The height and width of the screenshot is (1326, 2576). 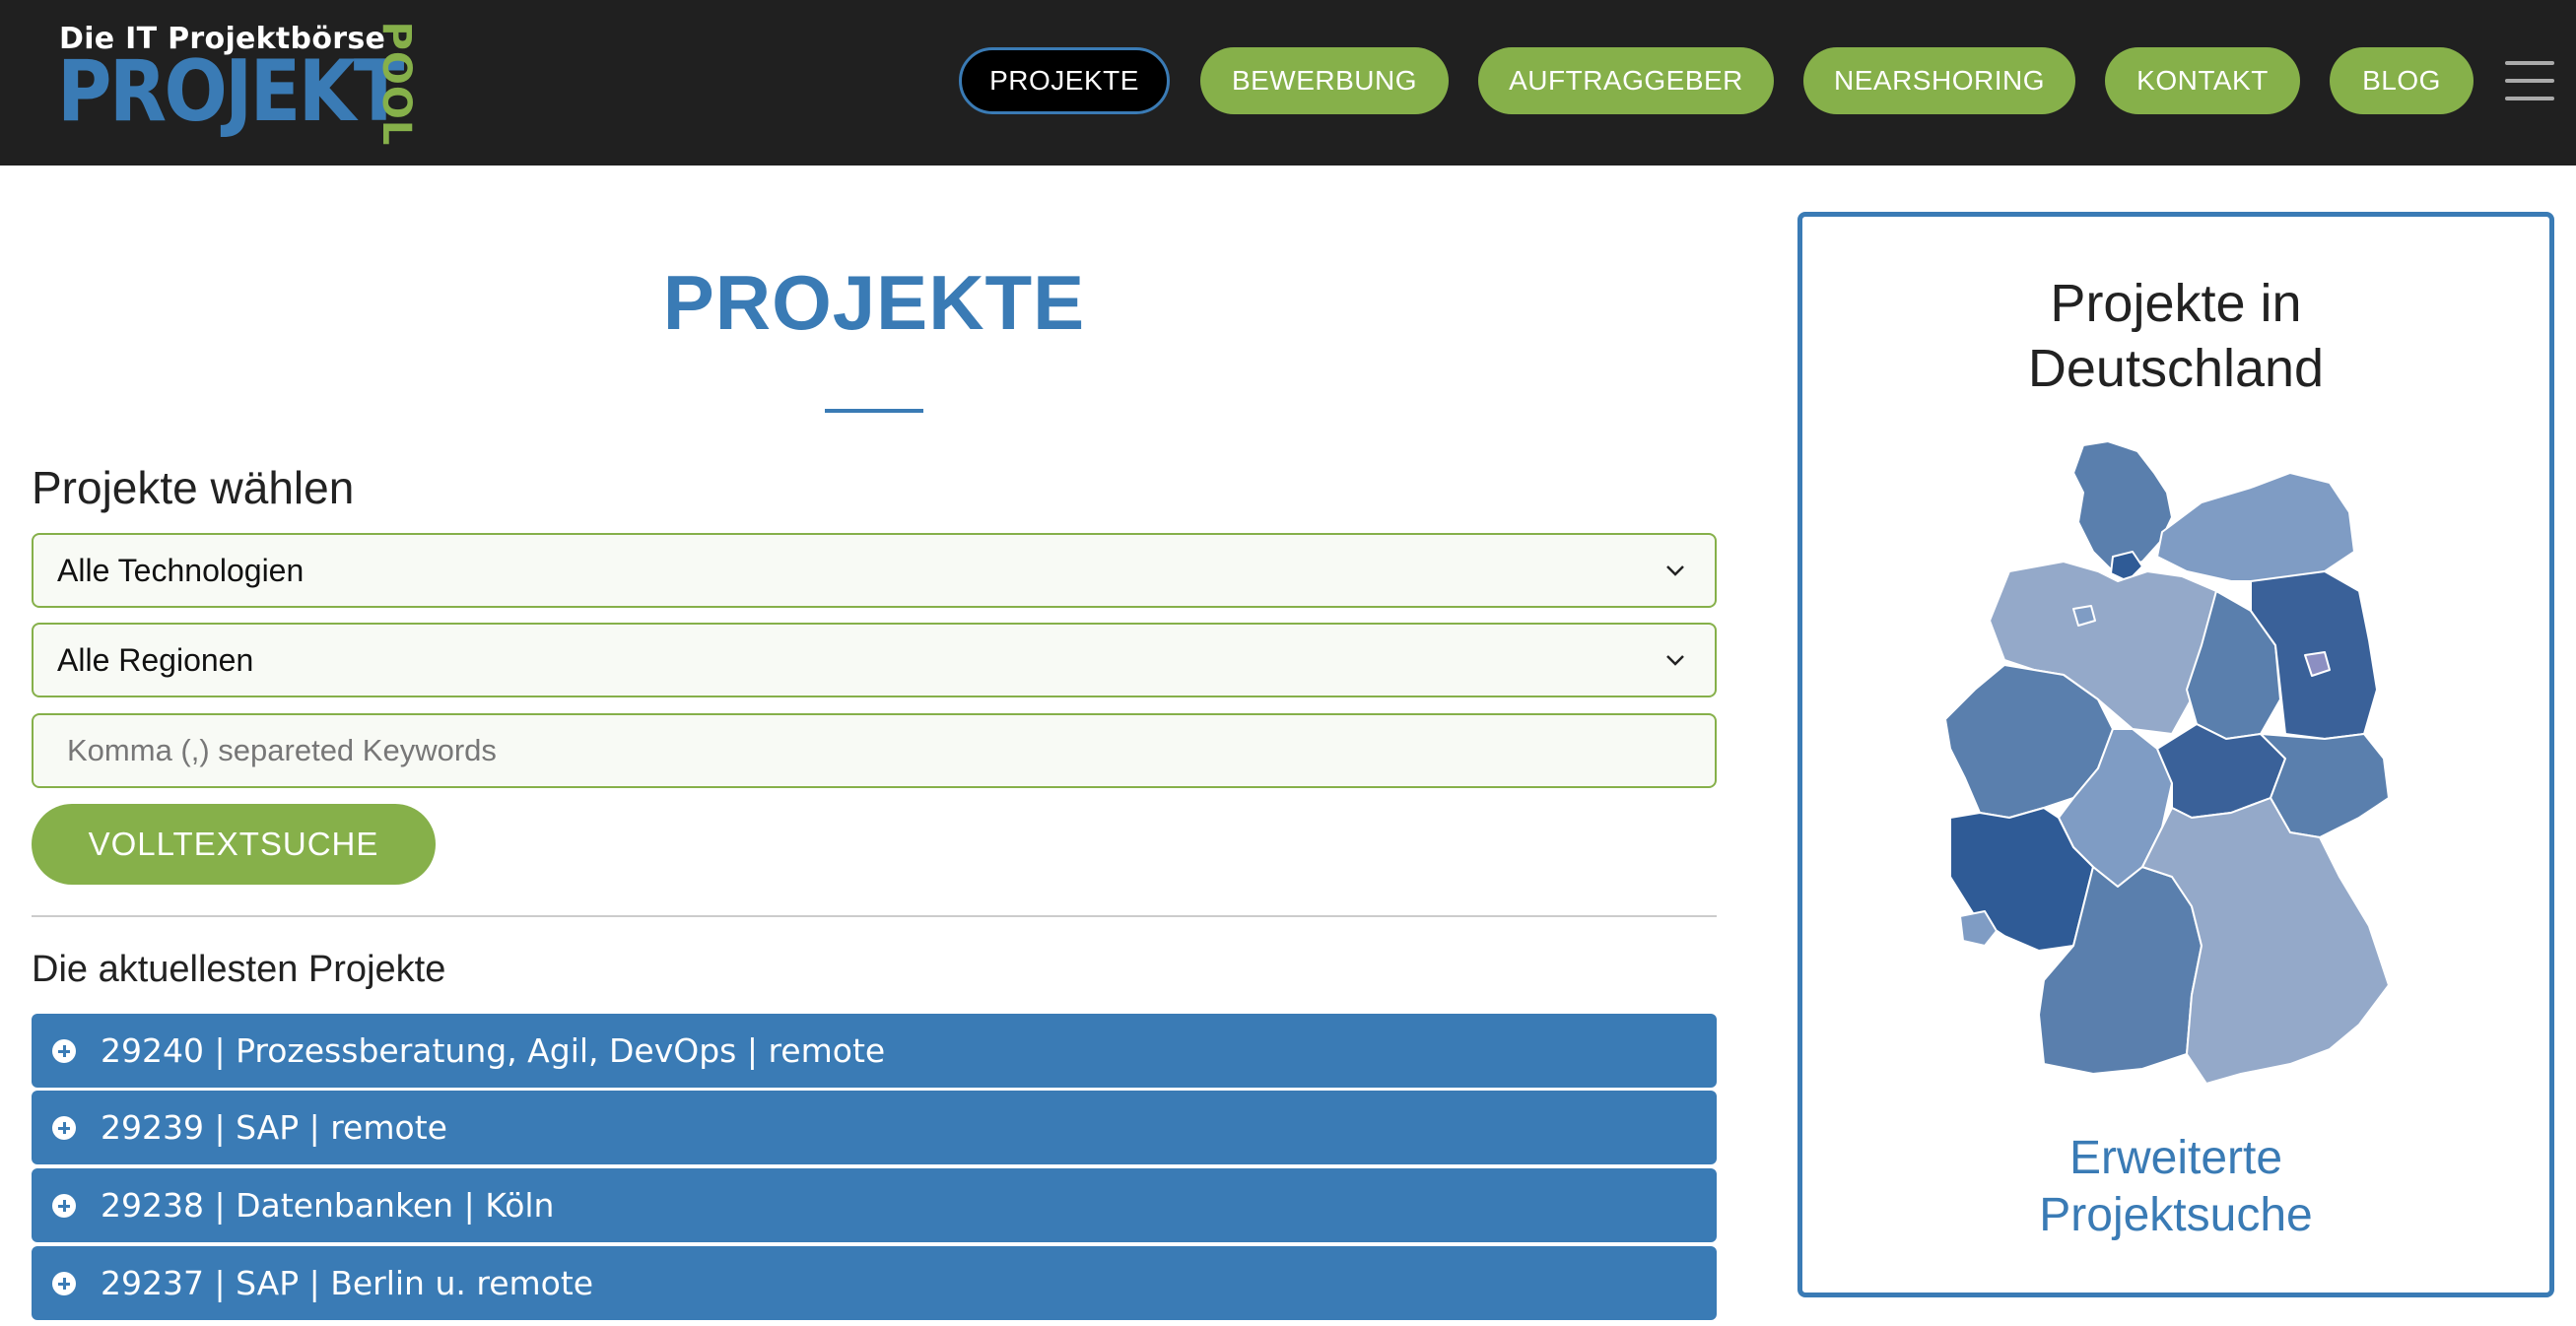 What do you see at coordinates (874, 750) in the screenshot?
I see `keywords-input` at bounding box center [874, 750].